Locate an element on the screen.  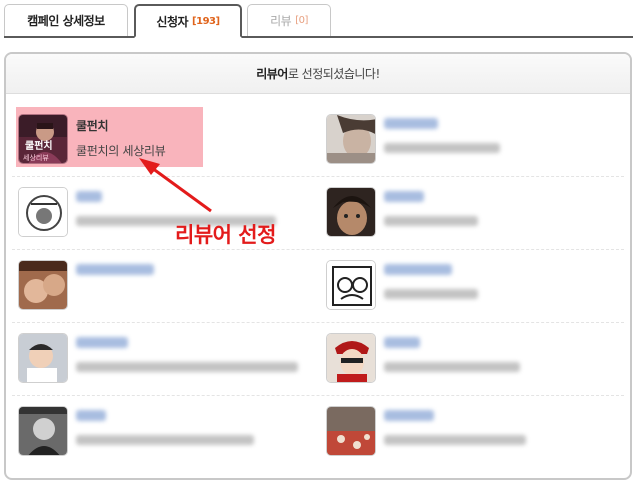
tab-label: 캠페인 상세정보 is located at coordinates (66, 21).